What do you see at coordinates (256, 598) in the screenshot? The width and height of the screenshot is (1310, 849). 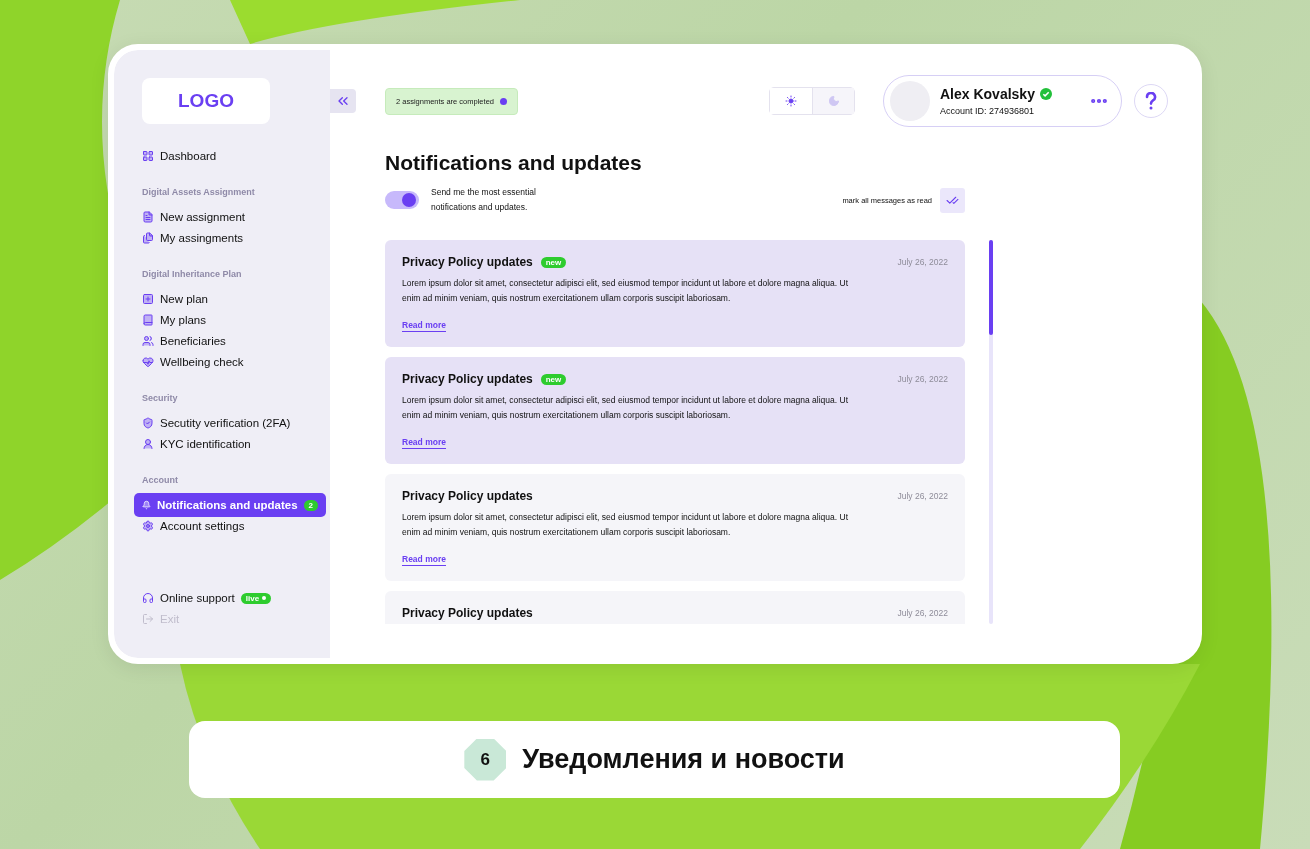 I see `live-badge: live` at bounding box center [256, 598].